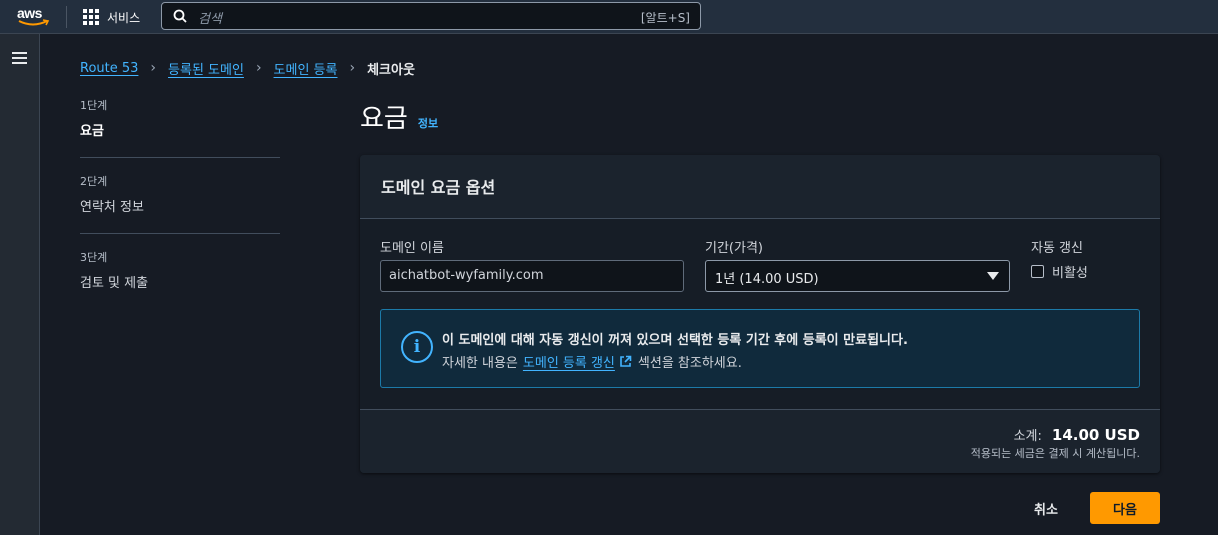 The height and width of the screenshot is (535, 1218). Describe the element at coordinates (438, 187) in the screenshot. I see `panel-title: 도메인 요금 옵션` at that location.